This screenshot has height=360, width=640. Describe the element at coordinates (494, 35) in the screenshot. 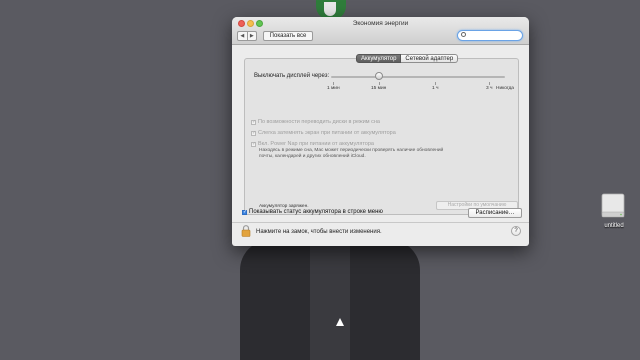

I see `search-input` at that location.